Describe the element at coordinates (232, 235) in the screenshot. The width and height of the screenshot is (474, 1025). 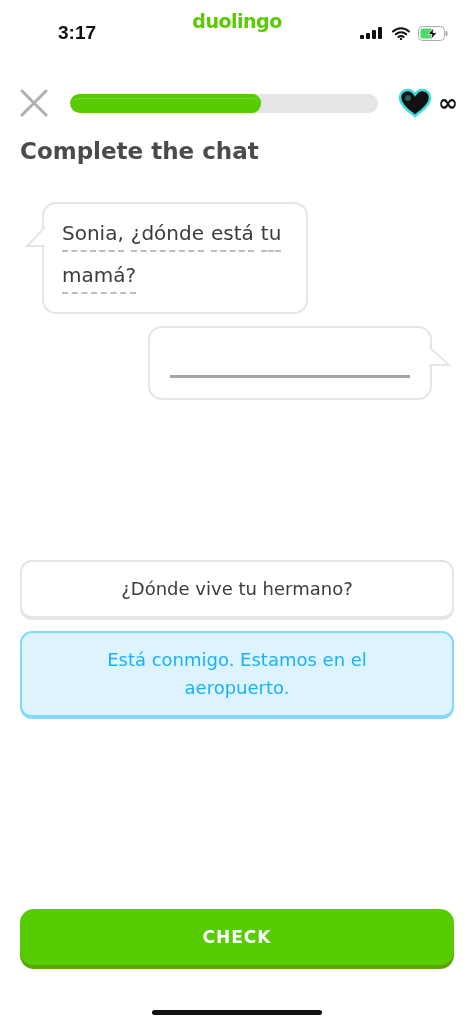
I see `hint-word: está` at that location.